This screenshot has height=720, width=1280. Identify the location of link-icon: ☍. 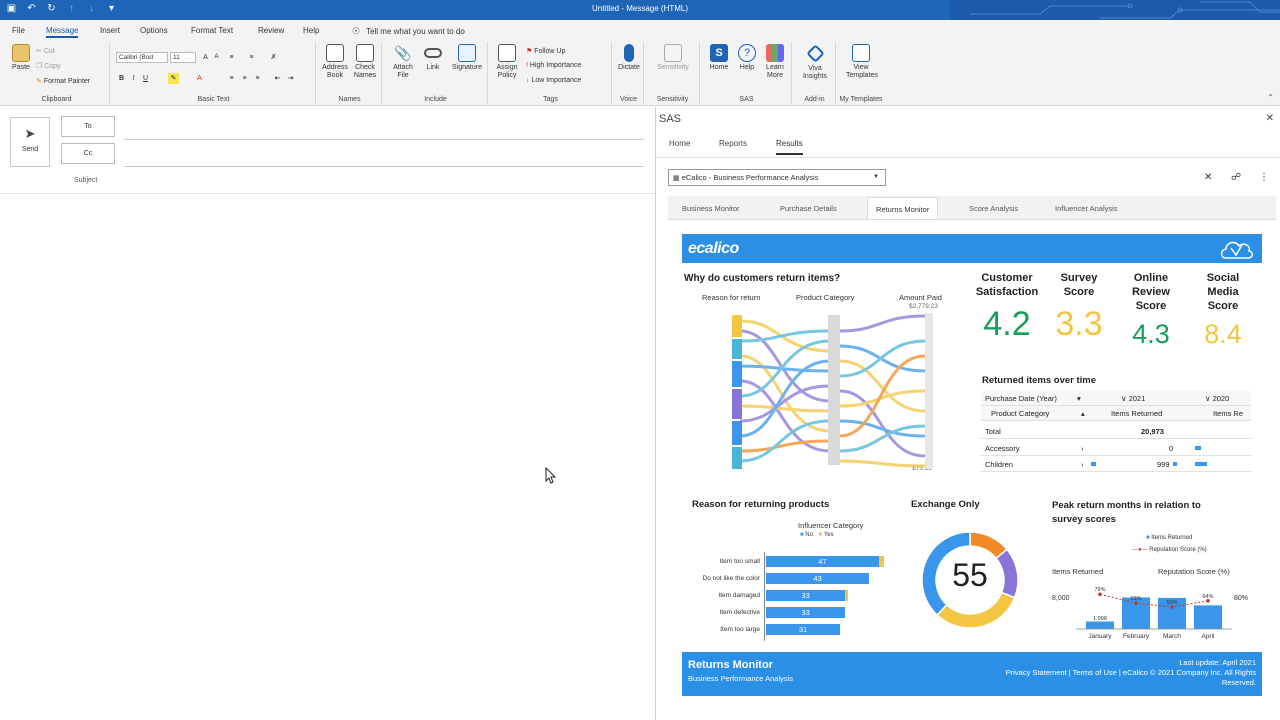
(1236, 177).